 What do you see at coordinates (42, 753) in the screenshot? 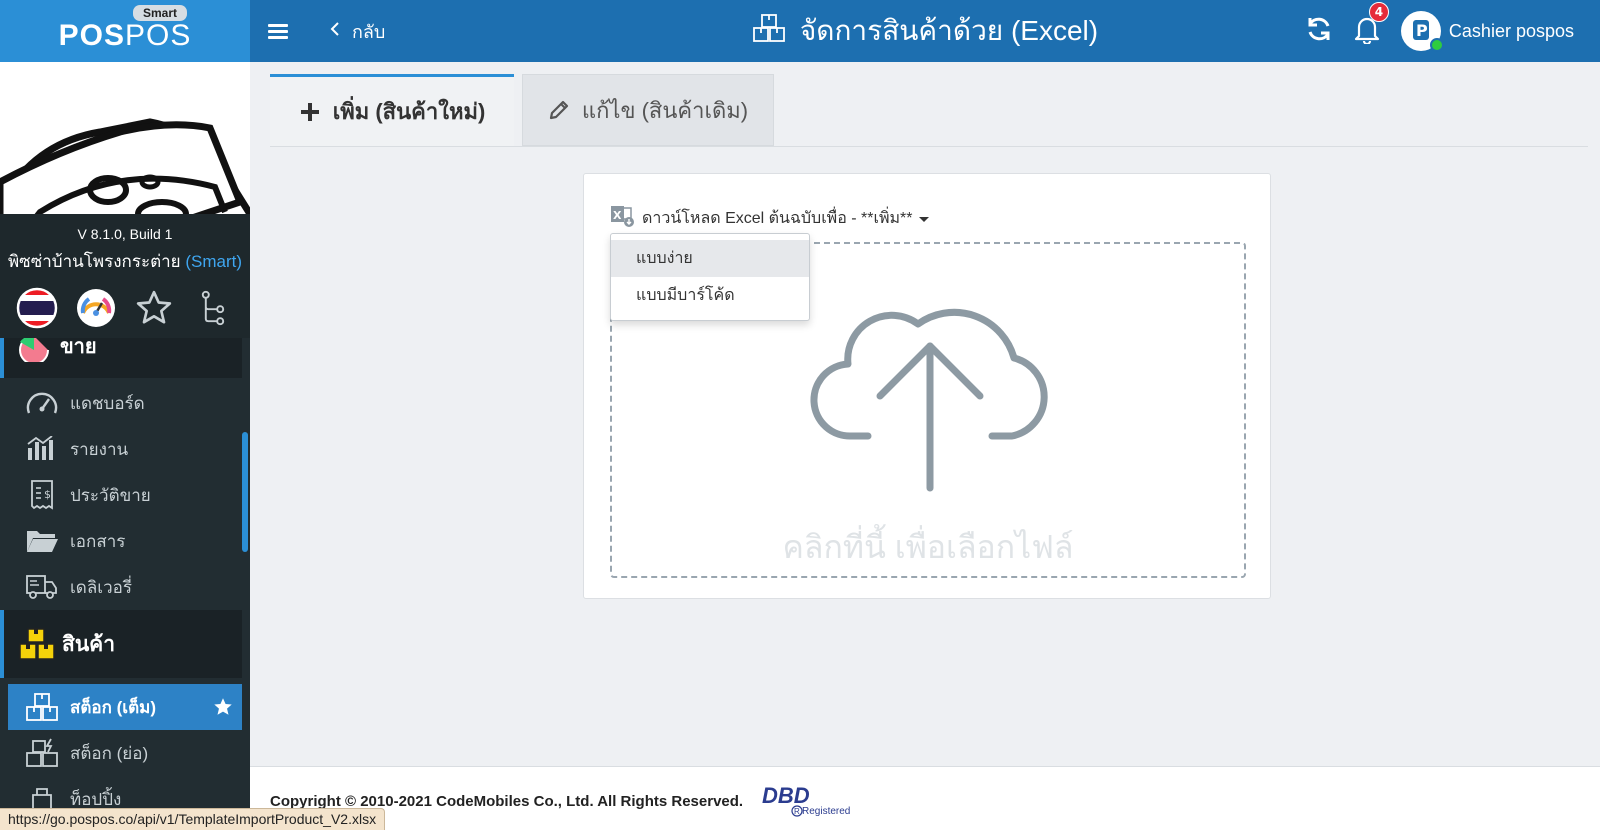
I see `stock-boxes-bolt-icon` at bounding box center [42, 753].